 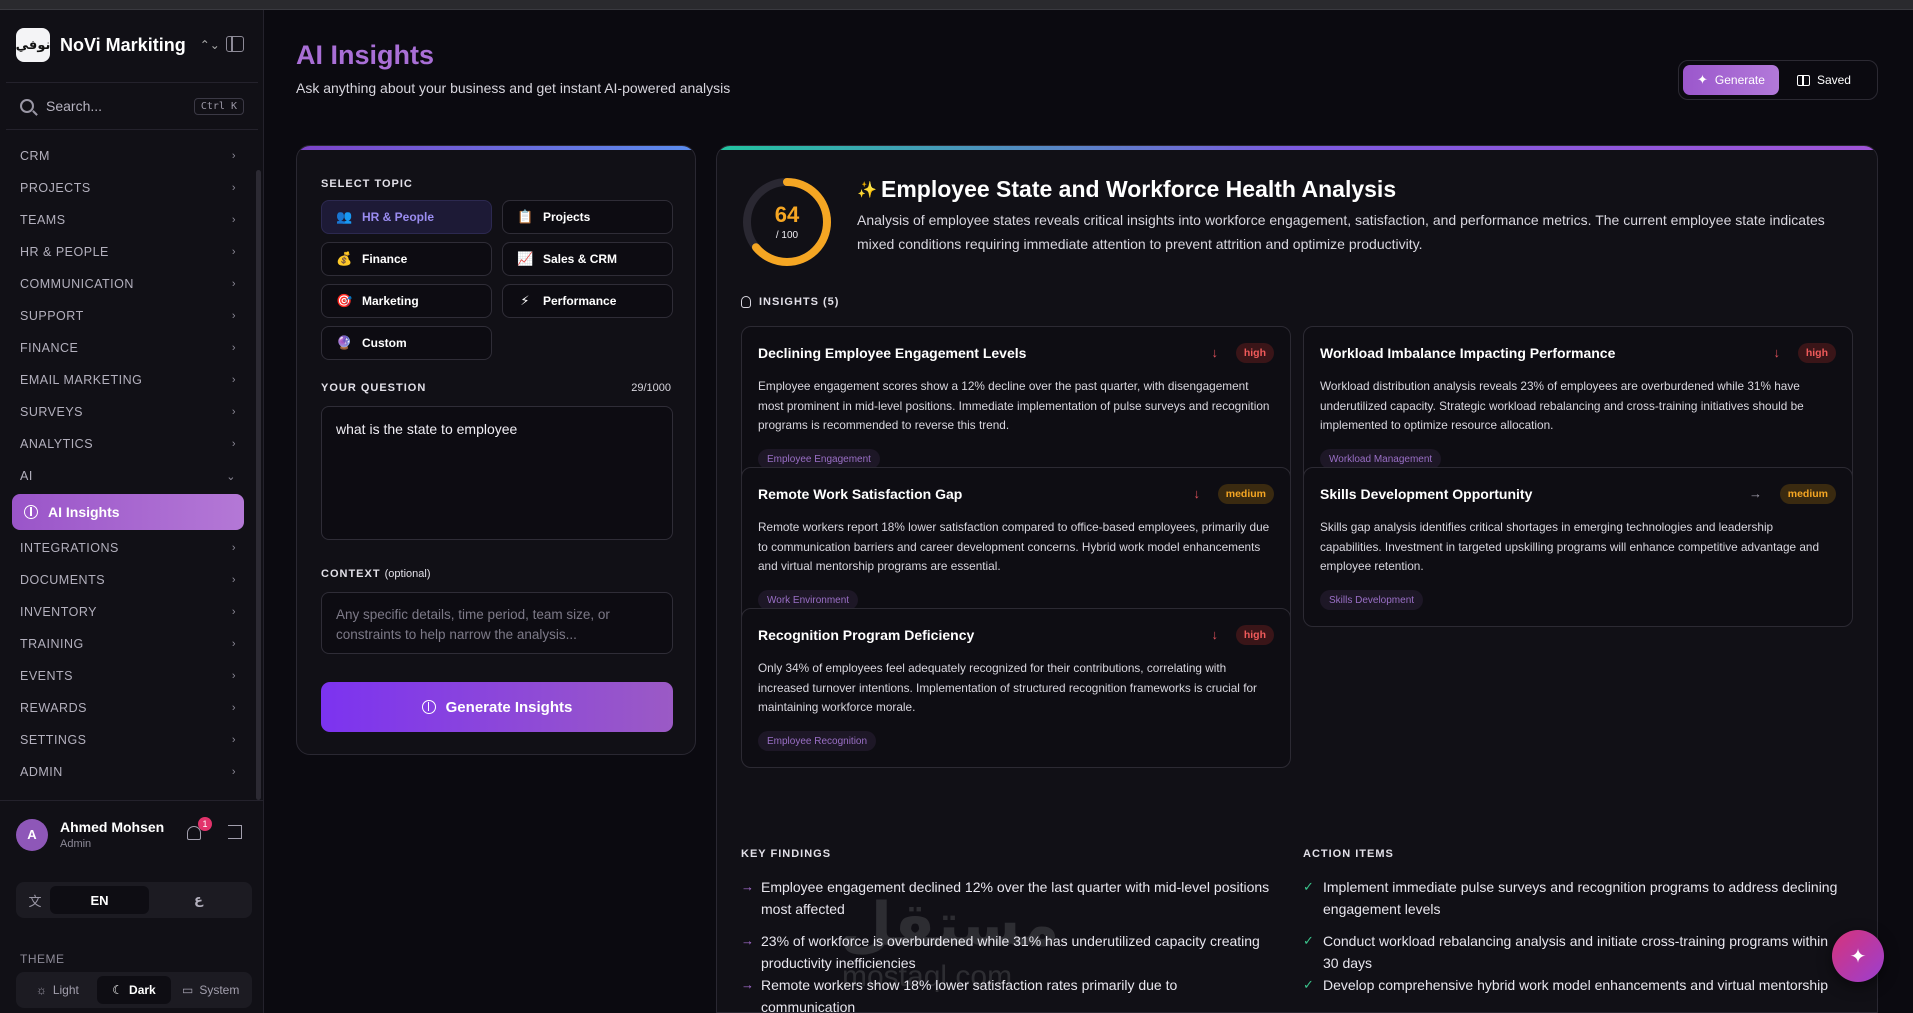 I want to click on sidebar-item-support: SUPPORT ›, so click(x=128, y=316).